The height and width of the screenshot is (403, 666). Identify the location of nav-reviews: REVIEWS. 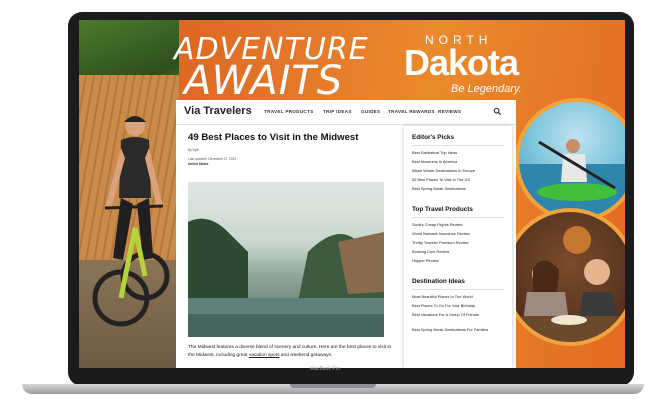
(449, 111).